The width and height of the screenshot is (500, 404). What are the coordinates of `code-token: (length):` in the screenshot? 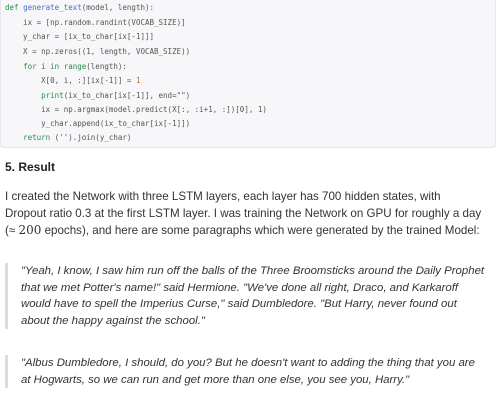 It's located at (106, 66).